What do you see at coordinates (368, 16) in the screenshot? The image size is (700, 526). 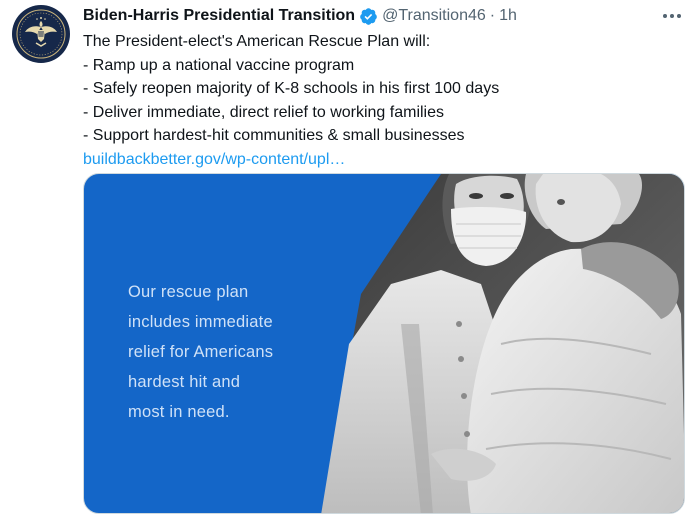 I see `verified-badge-icon` at bounding box center [368, 16].